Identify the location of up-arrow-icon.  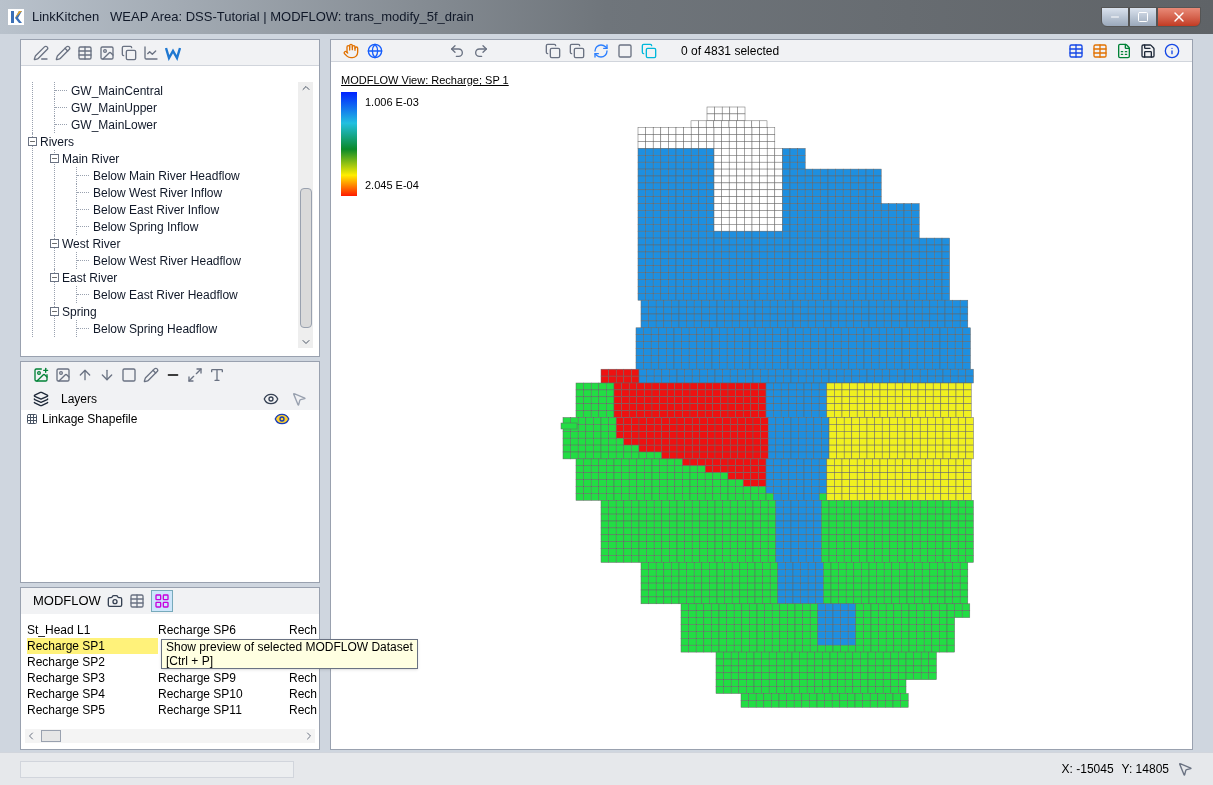
(85, 375).